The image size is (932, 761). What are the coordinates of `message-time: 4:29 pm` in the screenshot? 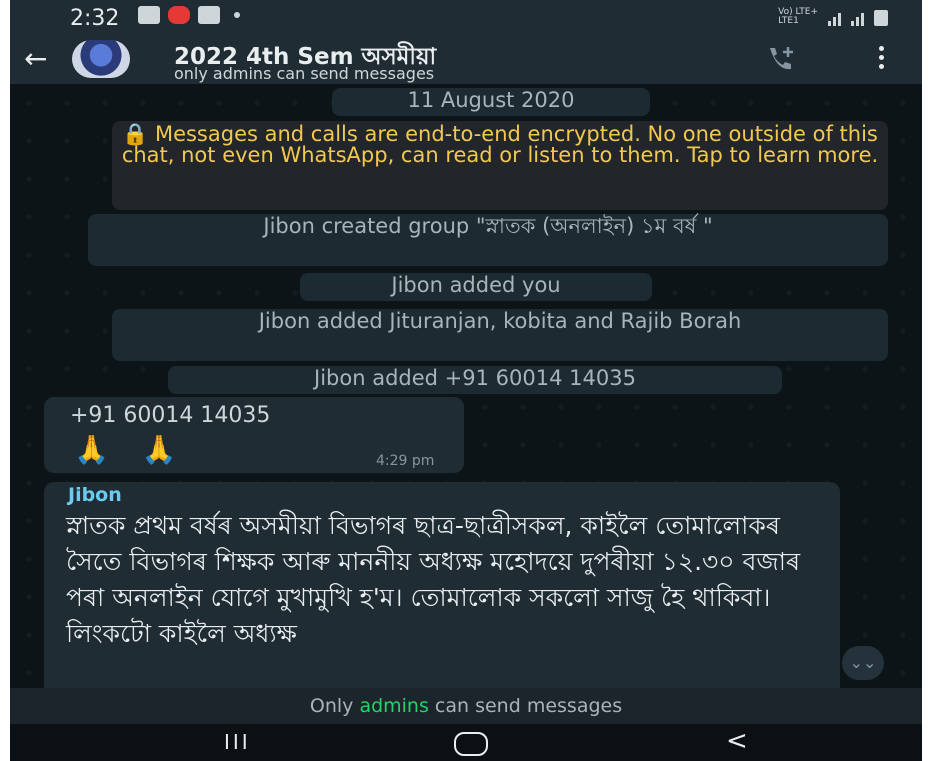 It's located at (405, 461).